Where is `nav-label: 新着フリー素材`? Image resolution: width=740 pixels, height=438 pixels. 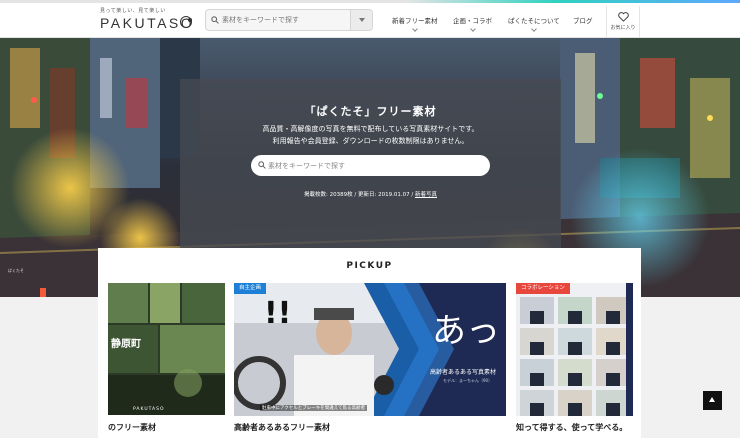 nav-label: 新着フリー素材 is located at coordinates (415, 21).